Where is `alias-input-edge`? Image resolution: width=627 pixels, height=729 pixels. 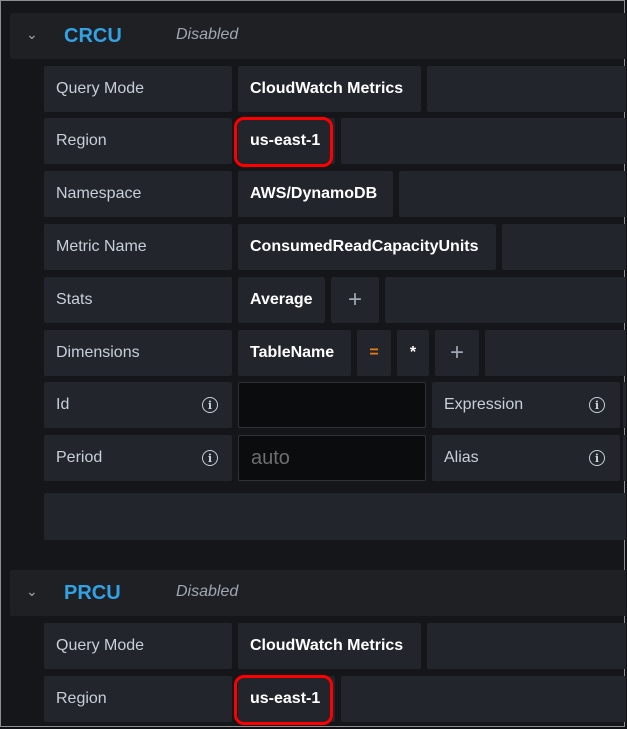
alias-input-edge is located at coordinates (624, 458).